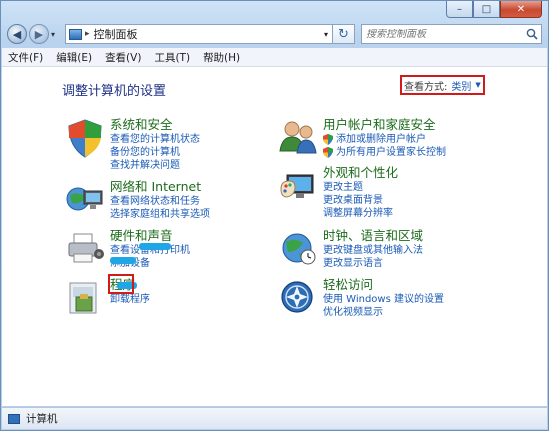 This screenshot has height=431, width=549. I want to click on link-add-remove-accounts: 添加或删除用户帐户, so click(384, 139).